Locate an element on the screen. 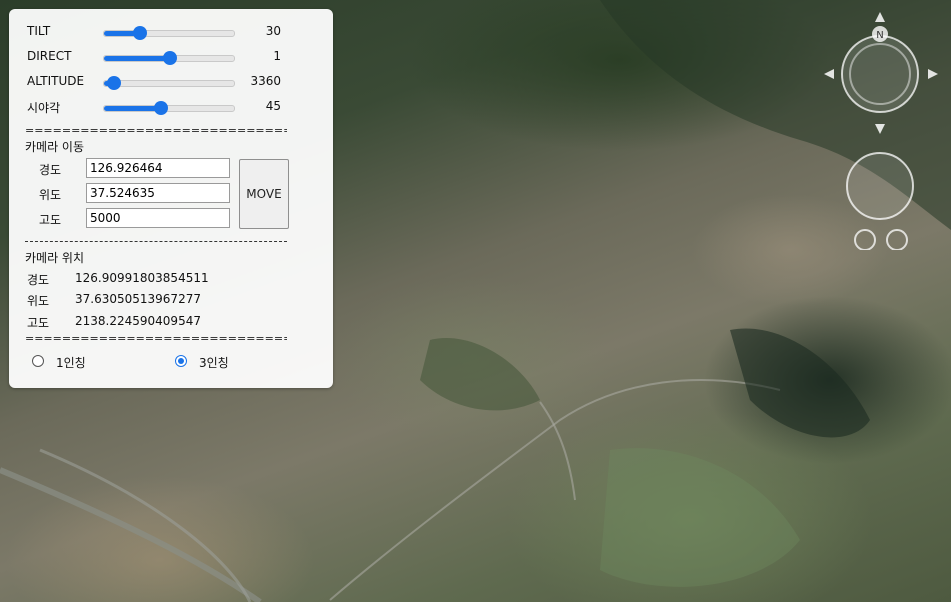  first-person-radio is located at coordinates (38, 361).